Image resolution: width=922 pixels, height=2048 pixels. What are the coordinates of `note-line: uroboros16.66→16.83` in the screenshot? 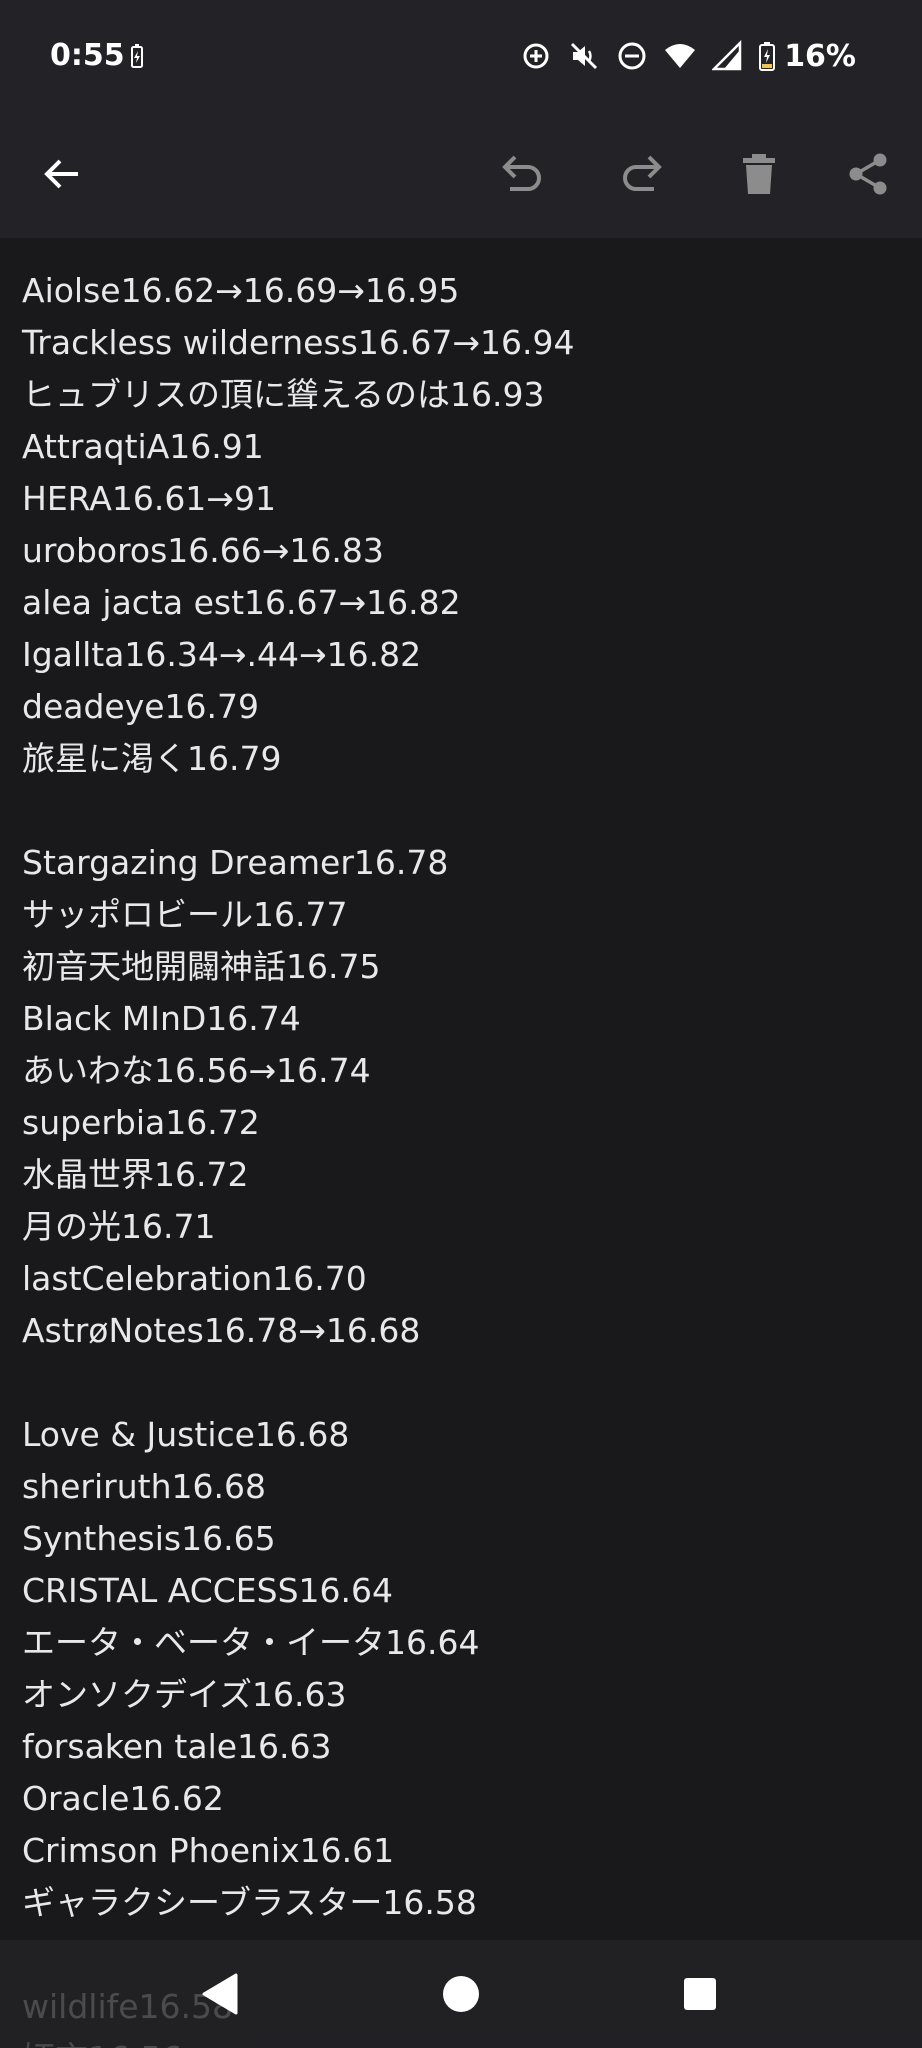 It's located at (203, 550).